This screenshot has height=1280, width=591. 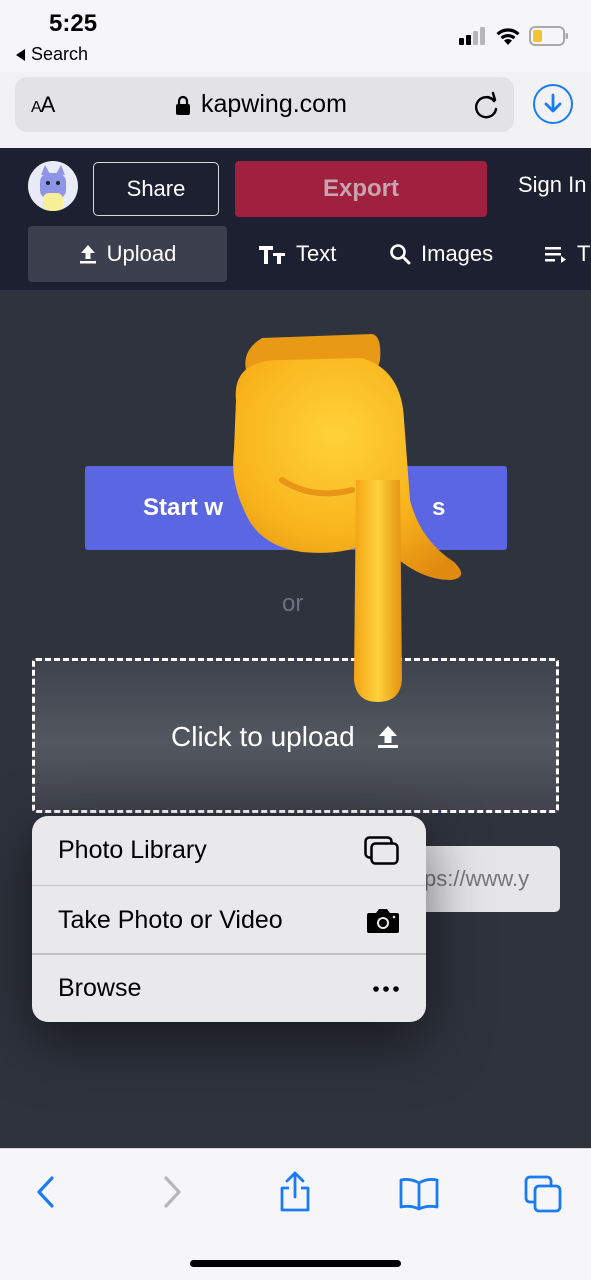 What do you see at coordinates (490, 879) in the screenshot?
I see `url-input: ps://www.y` at bounding box center [490, 879].